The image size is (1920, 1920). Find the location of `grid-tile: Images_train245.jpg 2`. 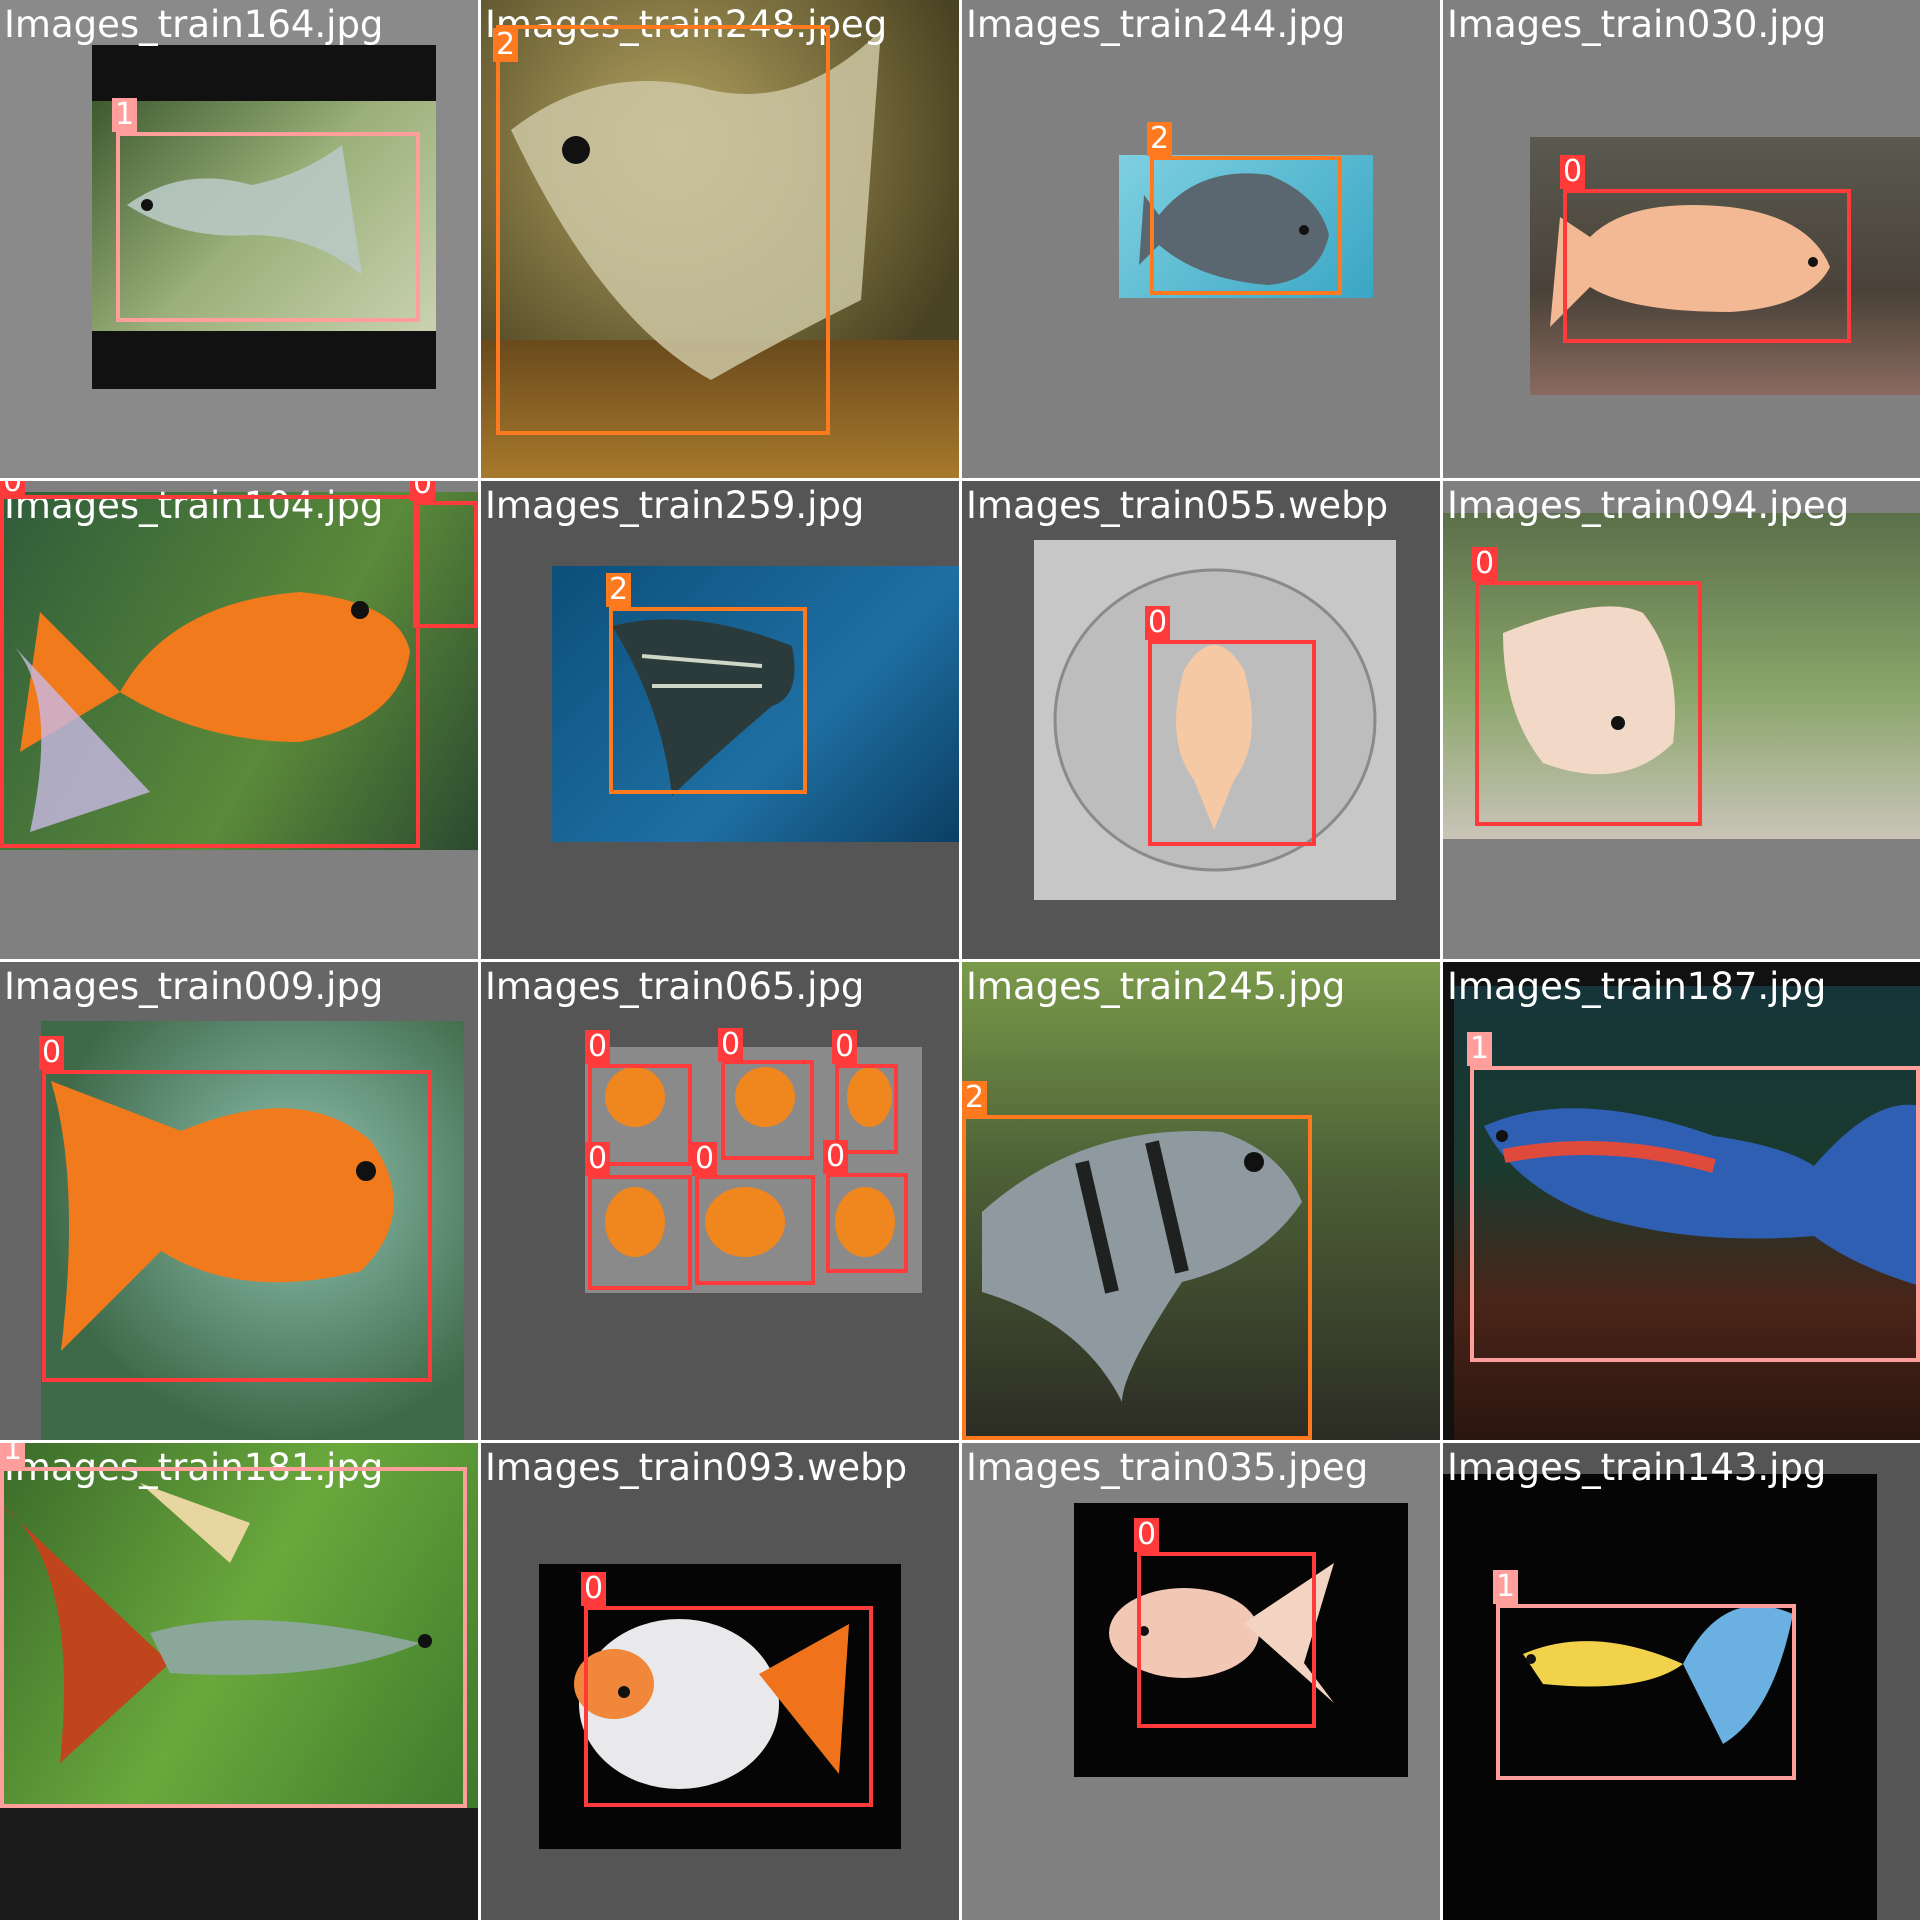

grid-tile: Images_train245.jpg 2 is located at coordinates (1201, 1201).